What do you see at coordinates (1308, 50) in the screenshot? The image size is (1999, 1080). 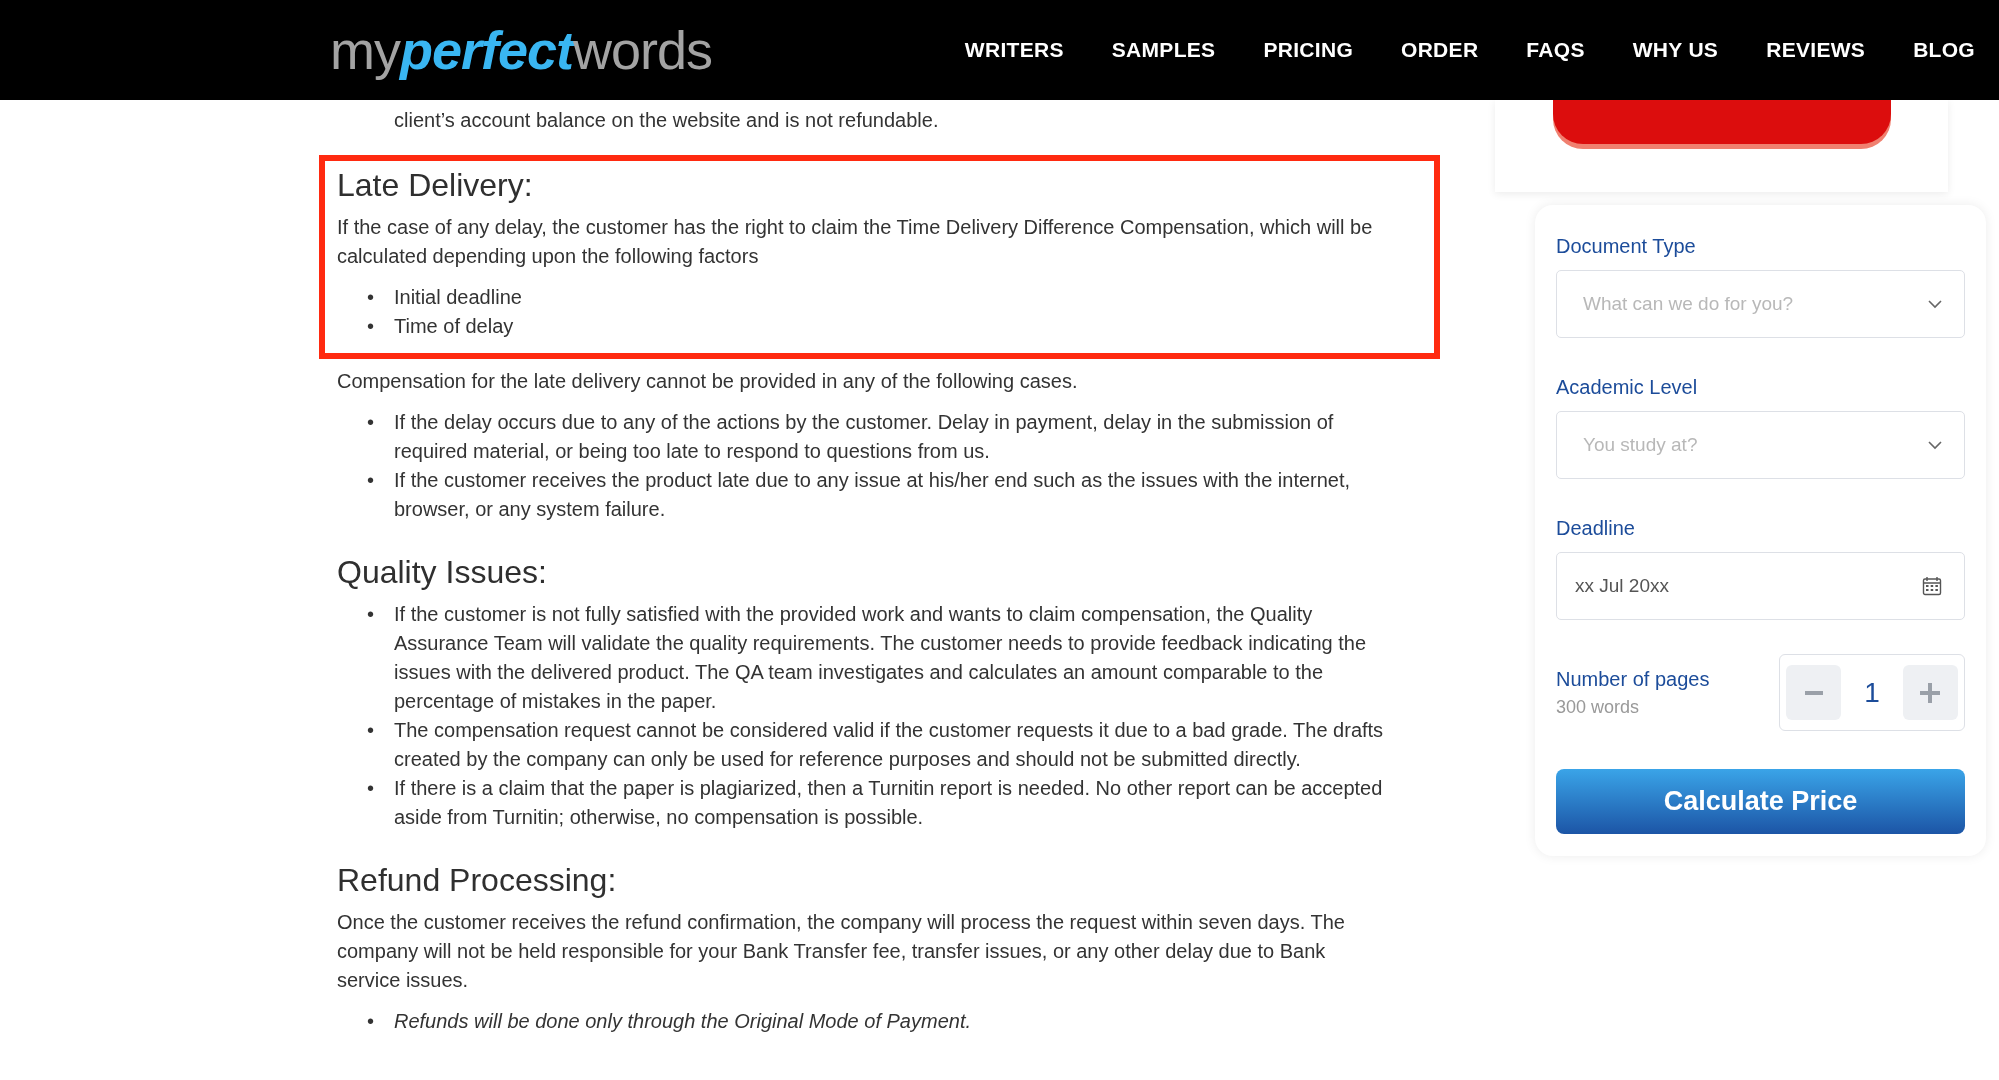 I see `nav-link: PRICING` at bounding box center [1308, 50].